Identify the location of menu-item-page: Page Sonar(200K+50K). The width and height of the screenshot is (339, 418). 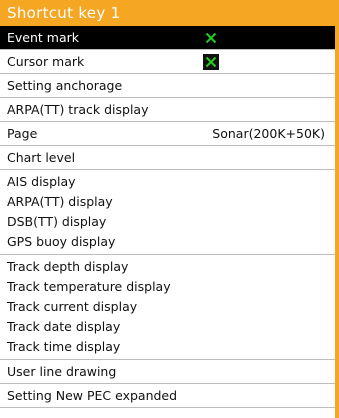
(167, 134).